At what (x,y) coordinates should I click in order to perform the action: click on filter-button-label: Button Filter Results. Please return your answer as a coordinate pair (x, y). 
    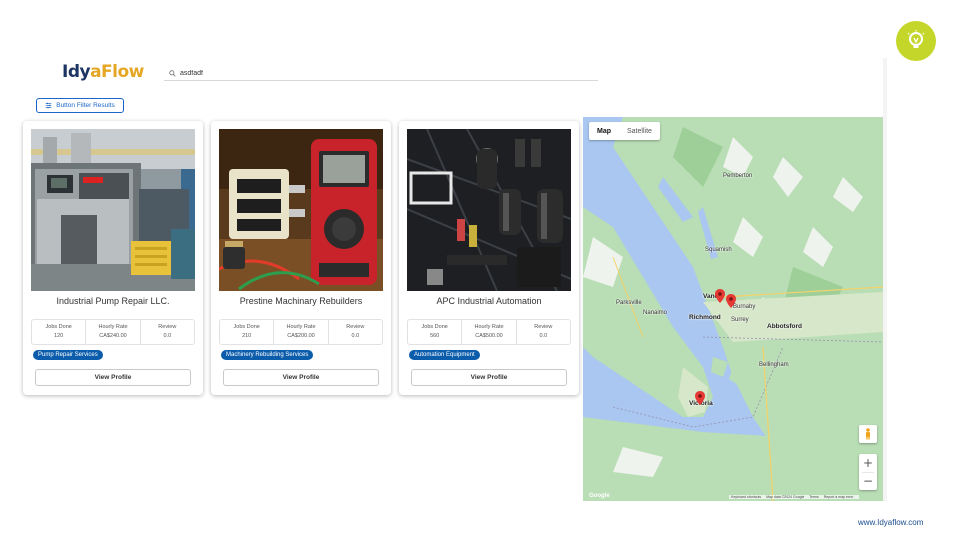
    Looking at the image, I should click on (85, 105).